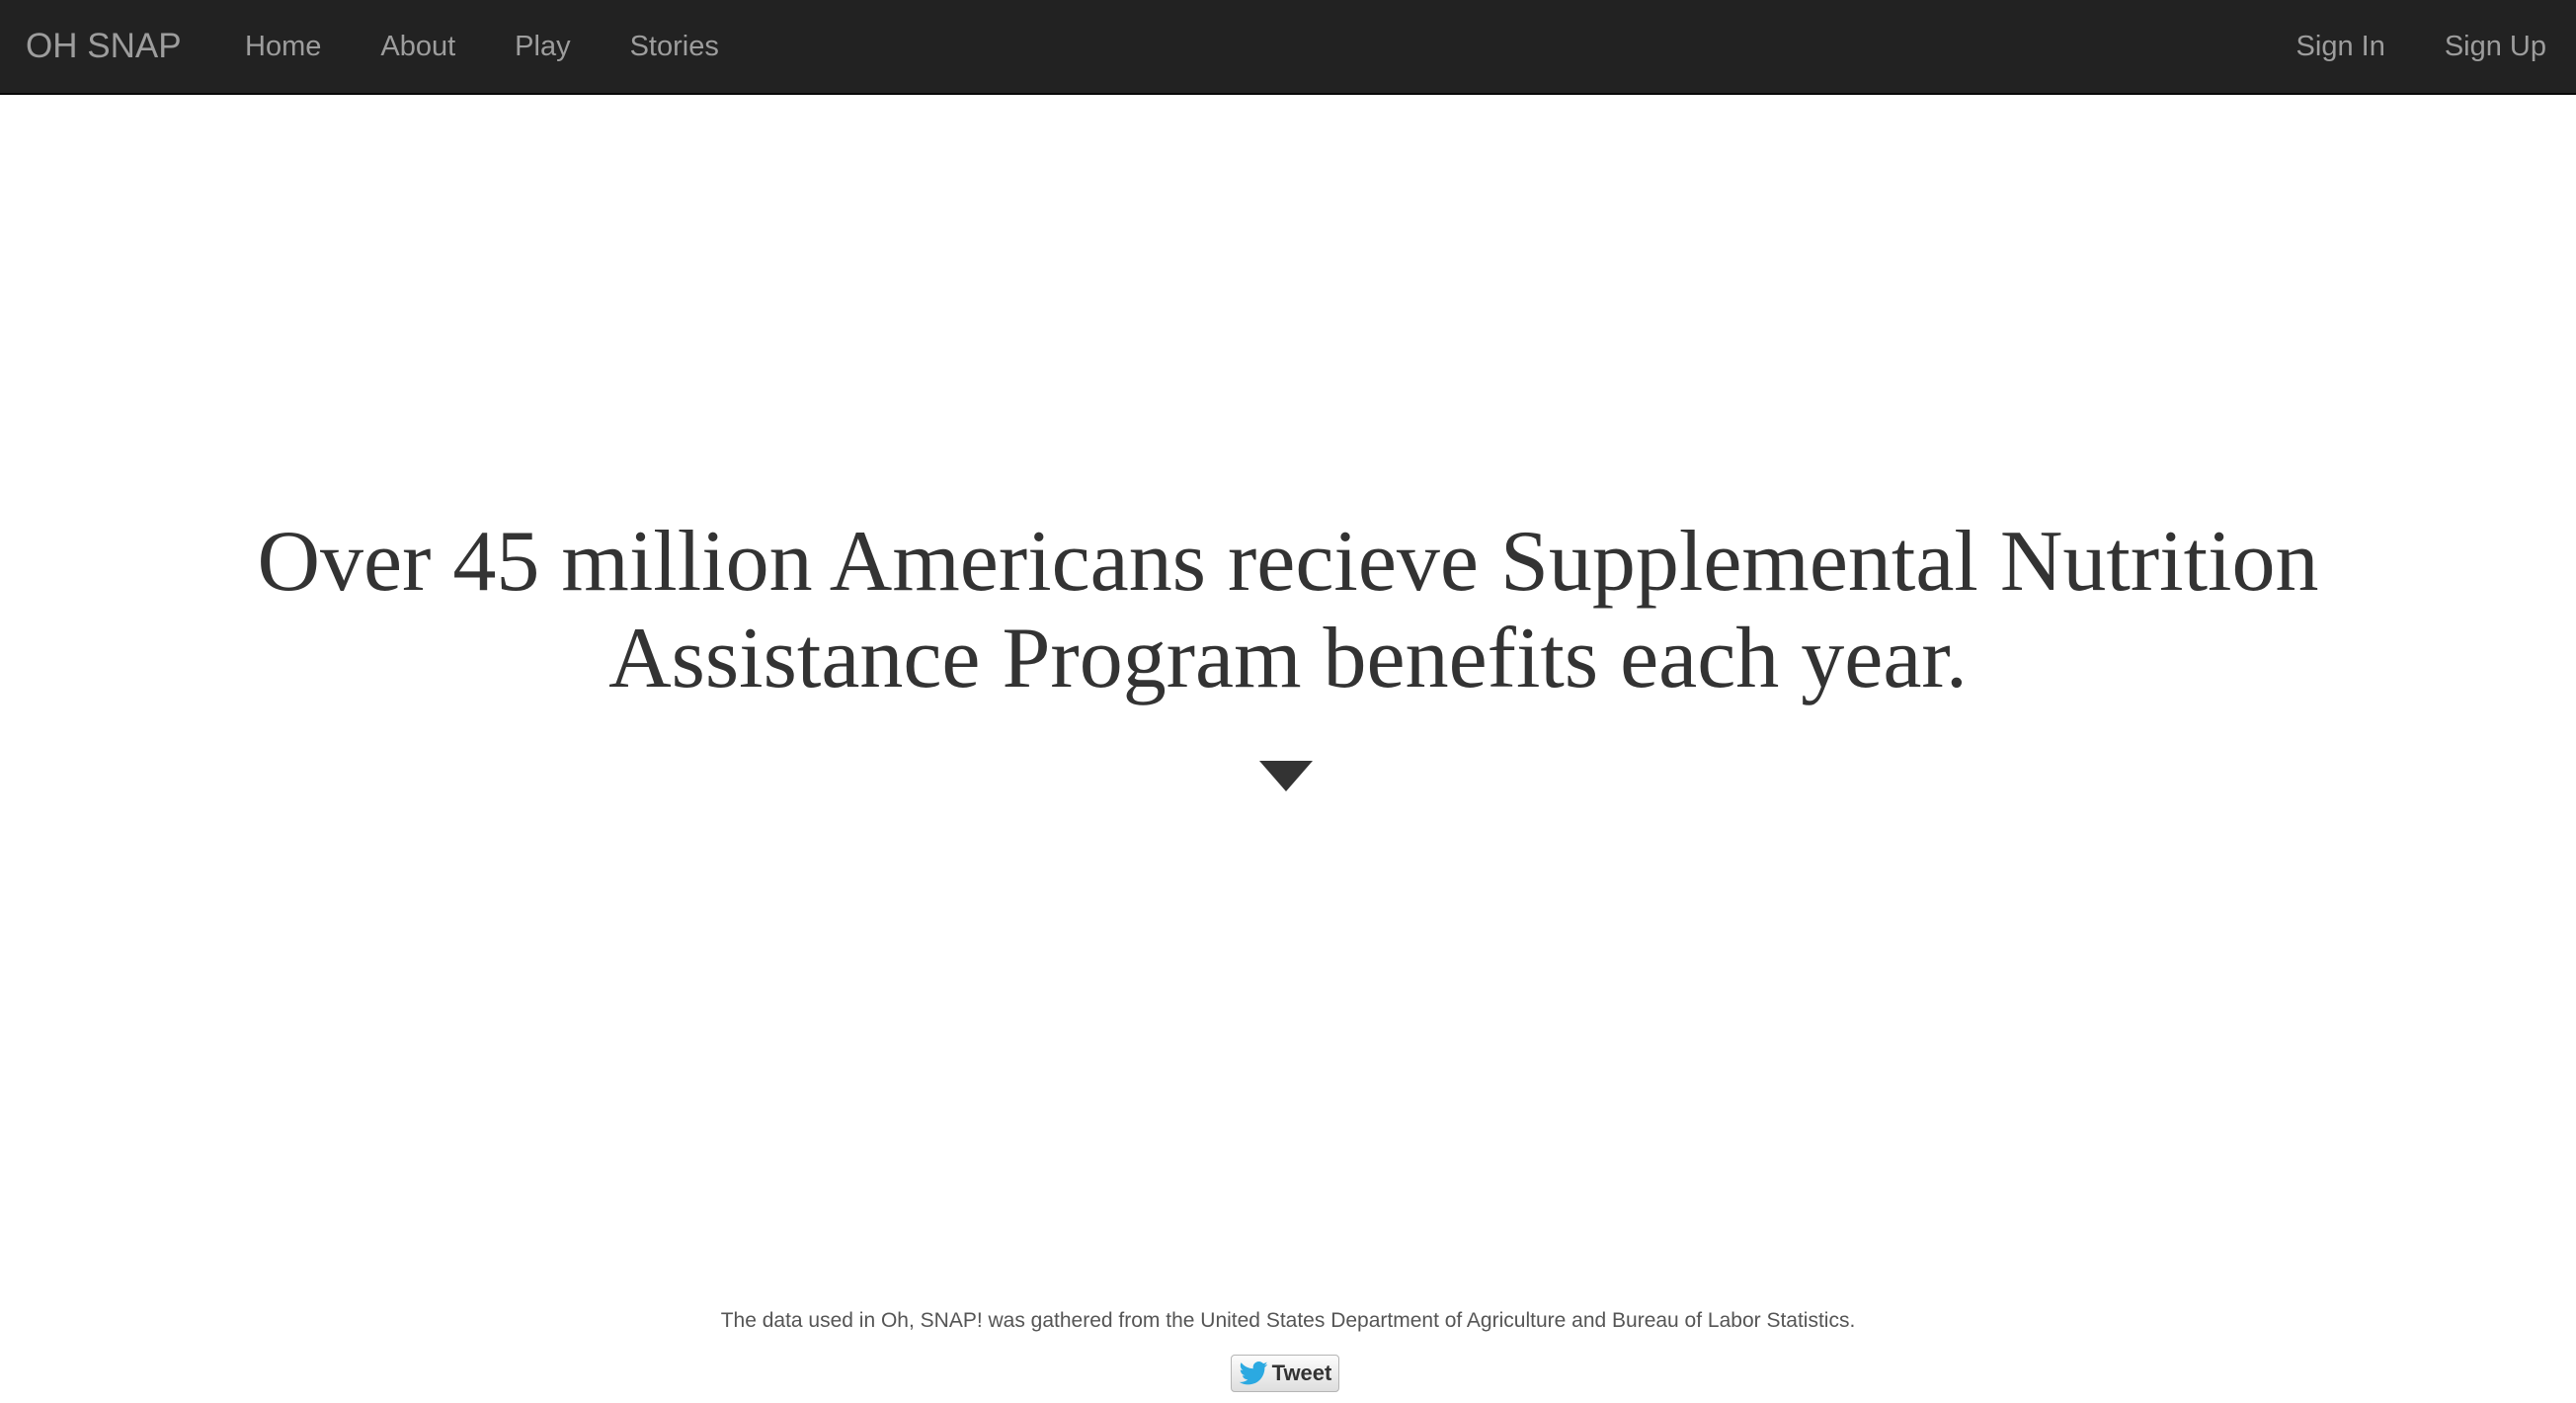 The width and height of the screenshot is (2576, 1403). What do you see at coordinates (674, 46) in the screenshot?
I see `nav-stories-link: Stories` at bounding box center [674, 46].